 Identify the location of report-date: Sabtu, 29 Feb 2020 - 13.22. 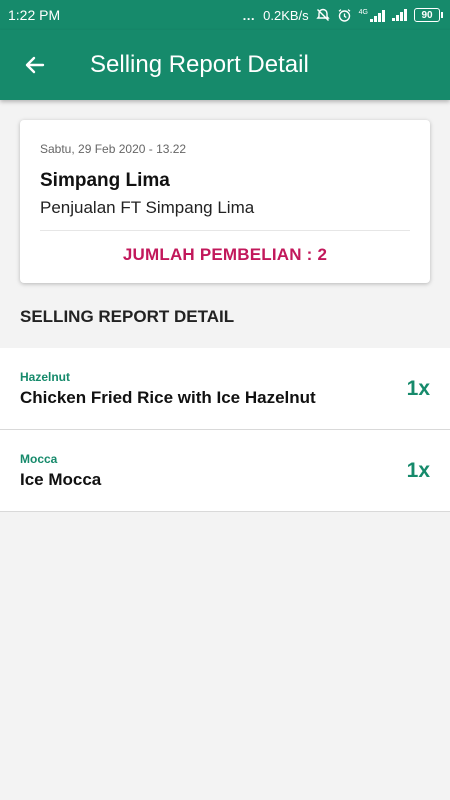
(113, 149).